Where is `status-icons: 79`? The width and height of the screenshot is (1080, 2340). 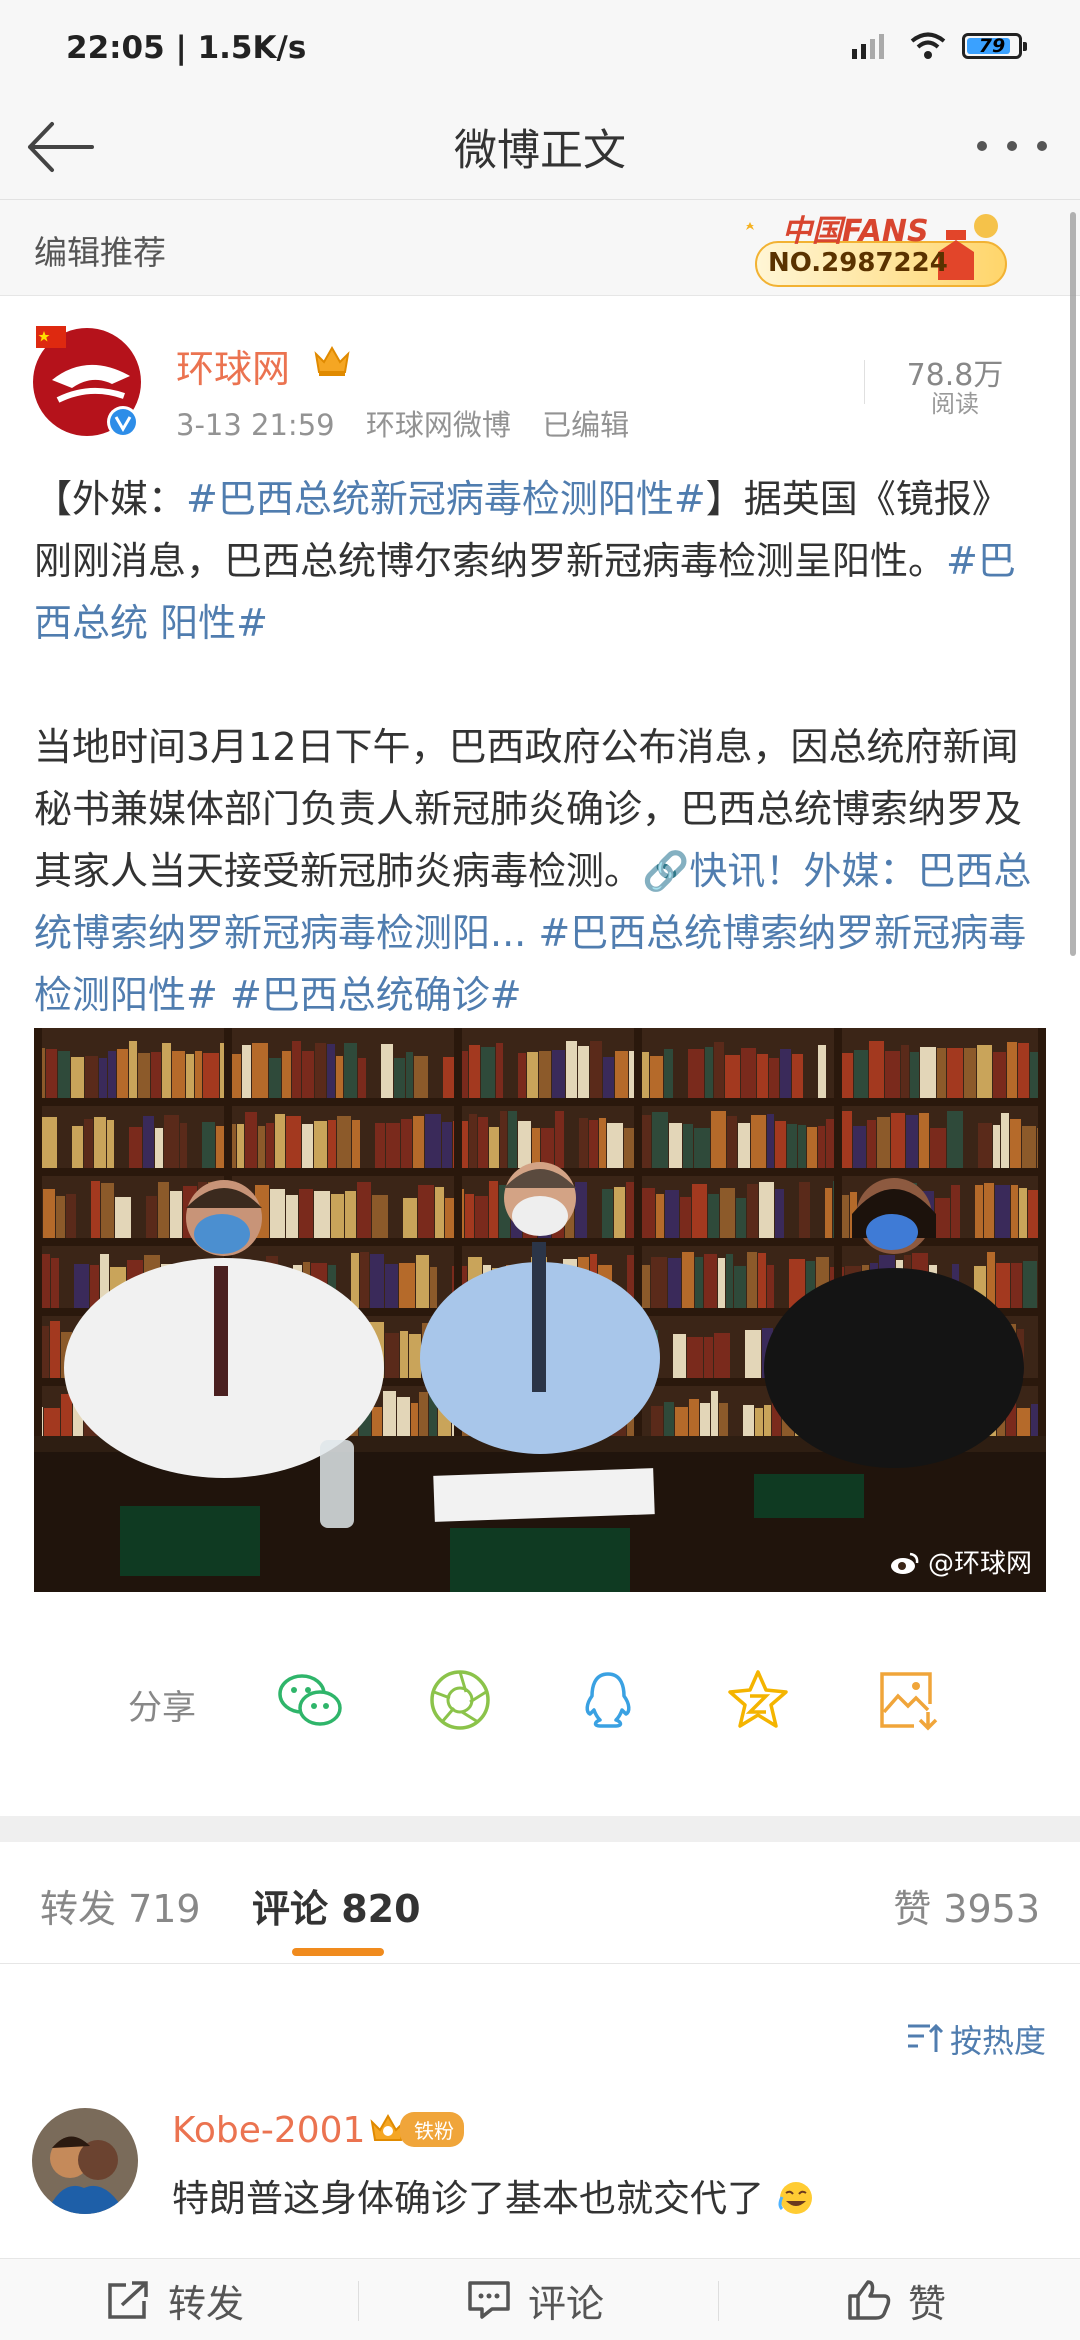 status-icons: 79 is located at coordinates (938, 46).